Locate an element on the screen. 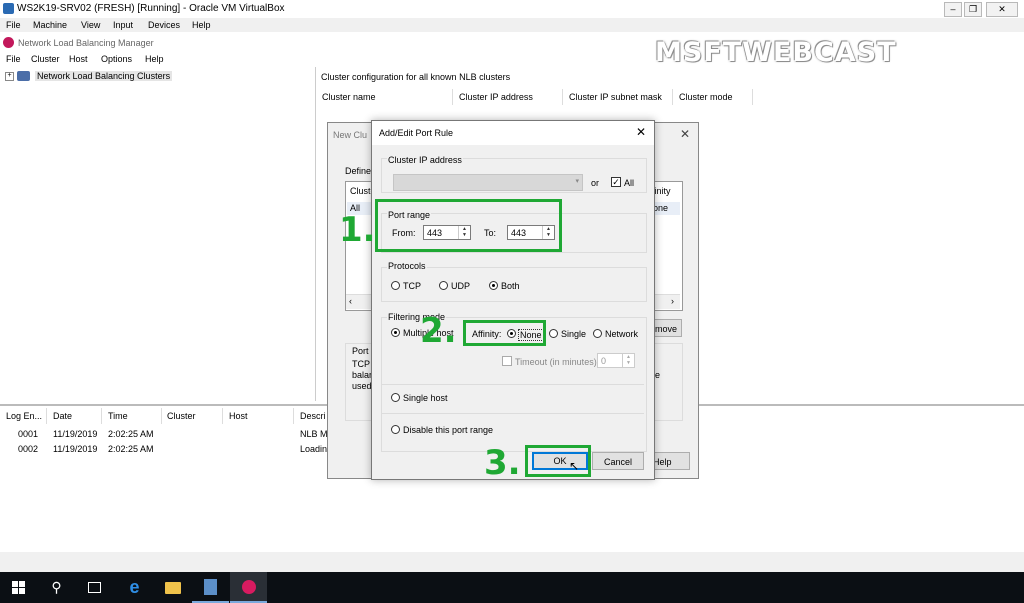 This screenshot has height=603, width=1024. task-view-icon is located at coordinates (94, 587).